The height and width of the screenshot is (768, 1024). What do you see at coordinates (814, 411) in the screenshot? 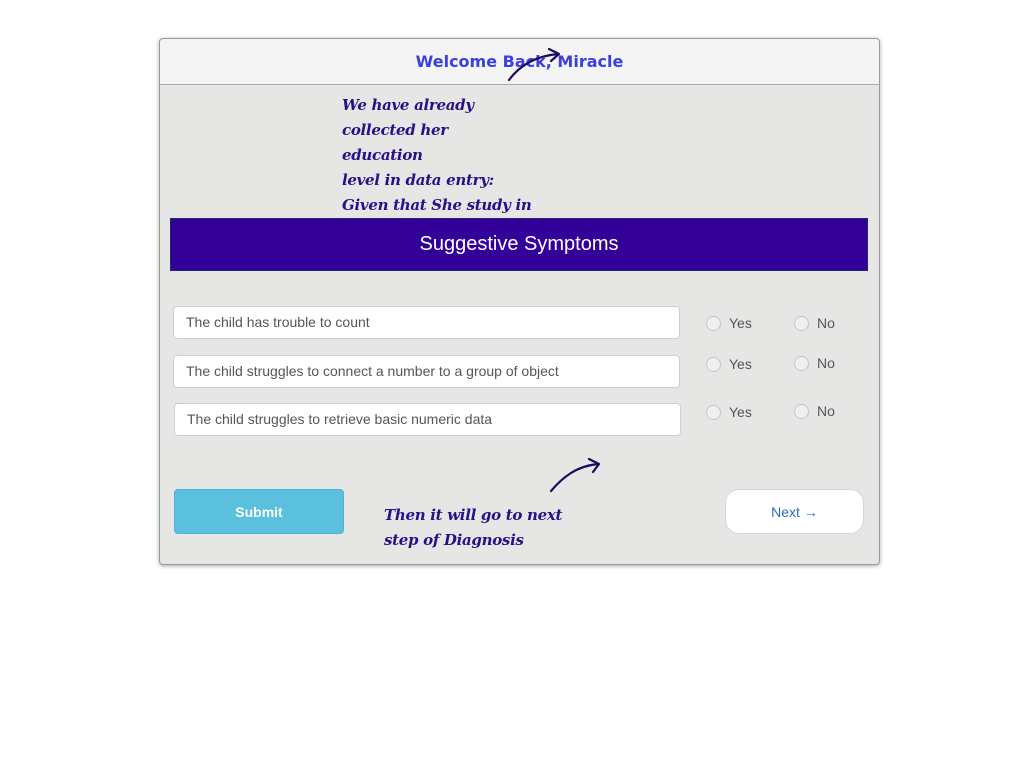
I see `symptom-3-no-option: No` at bounding box center [814, 411].